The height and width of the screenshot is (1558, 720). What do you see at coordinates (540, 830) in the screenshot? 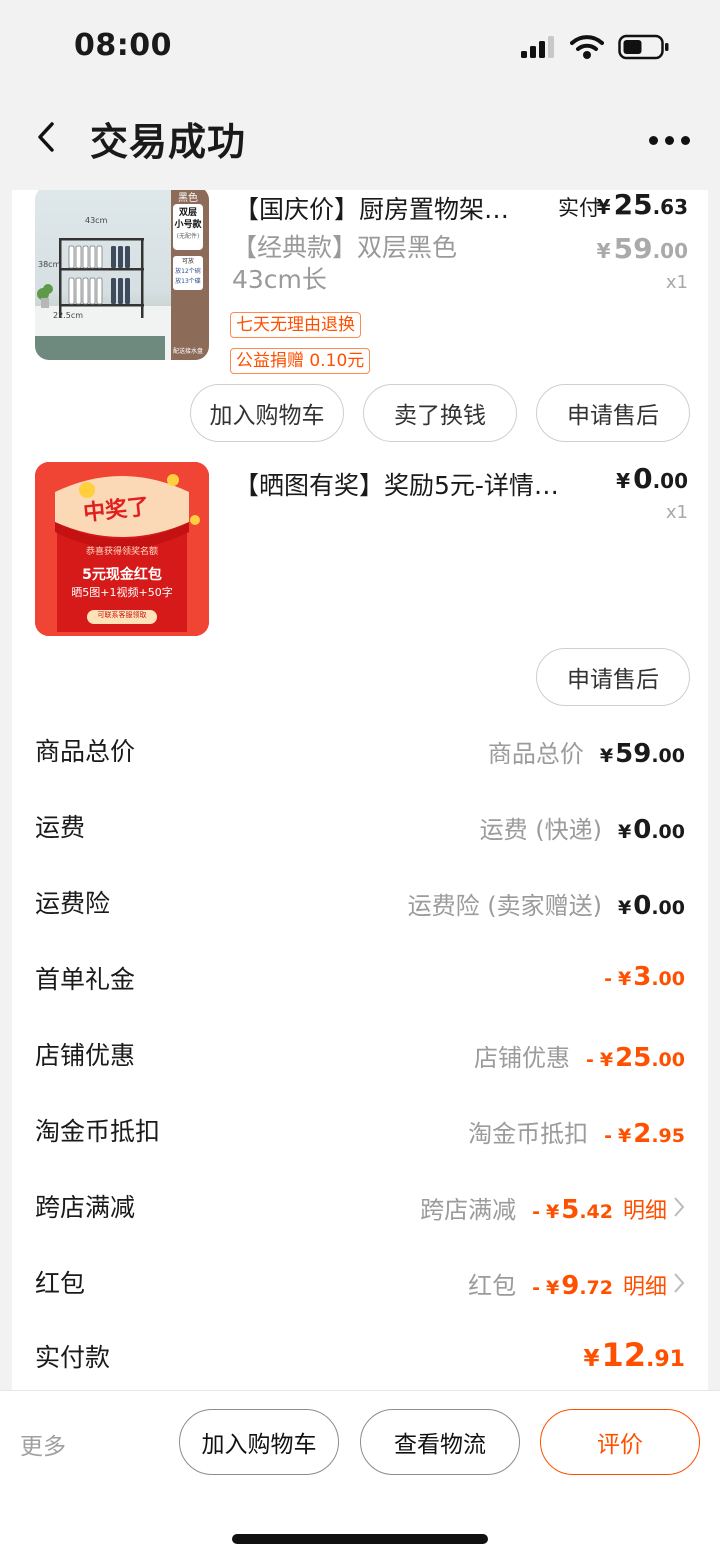
I see `summary-description: 运费 (快递)` at bounding box center [540, 830].